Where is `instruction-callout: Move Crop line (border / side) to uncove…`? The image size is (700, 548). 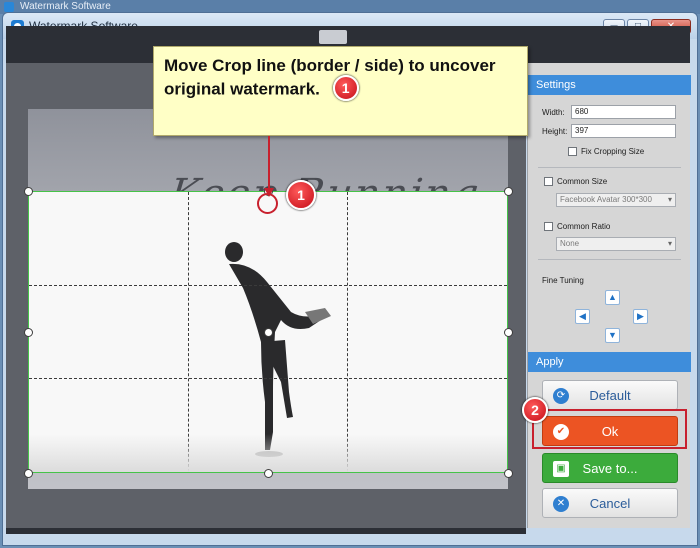
instruction-callout: Move Crop line (border / side) to uncove… is located at coordinates (340, 91).